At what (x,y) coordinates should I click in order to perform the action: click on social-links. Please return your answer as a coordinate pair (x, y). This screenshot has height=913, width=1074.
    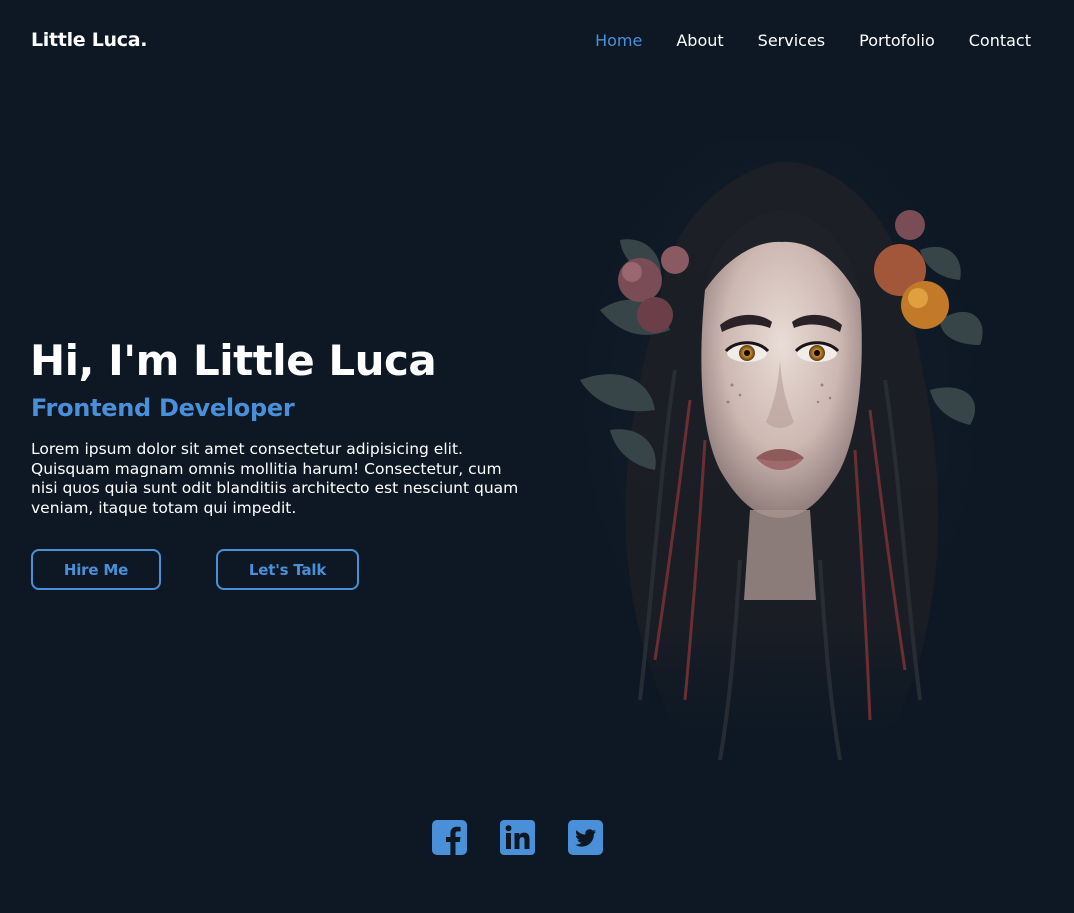
    Looking at the image, I should click on (517, 837).